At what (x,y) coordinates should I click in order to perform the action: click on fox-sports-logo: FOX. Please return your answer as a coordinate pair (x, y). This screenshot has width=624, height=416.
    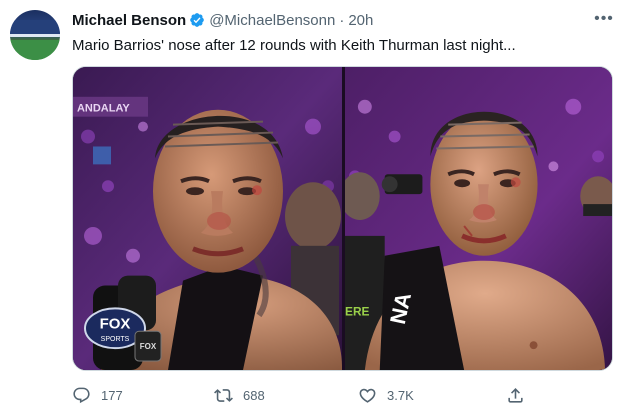
    Looking at the image, I should click on (115, 323).